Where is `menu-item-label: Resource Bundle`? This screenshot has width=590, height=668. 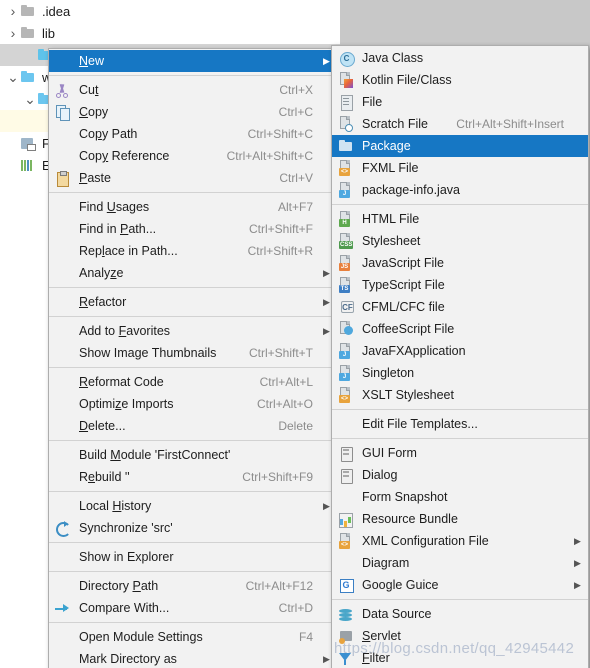
menu-item-label: Resource Bundle is located at coordinates (410, 519).